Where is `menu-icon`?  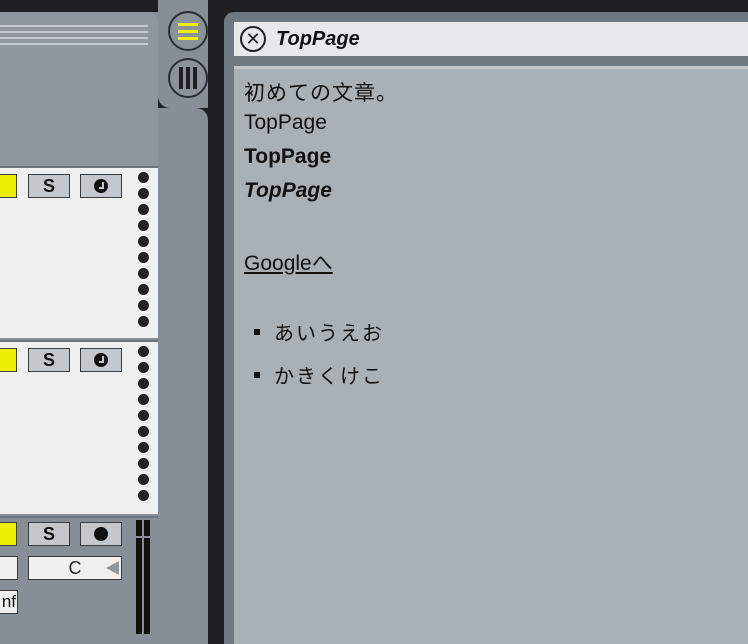 menu-icon is located at coordinates (188, 24).